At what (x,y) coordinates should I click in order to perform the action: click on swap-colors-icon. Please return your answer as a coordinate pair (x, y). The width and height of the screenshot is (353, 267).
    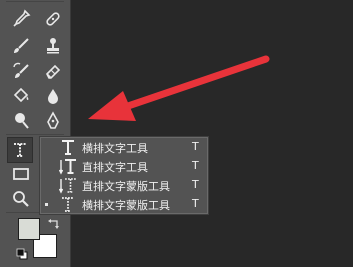
    Looking at the image, I should click on (54, 224).